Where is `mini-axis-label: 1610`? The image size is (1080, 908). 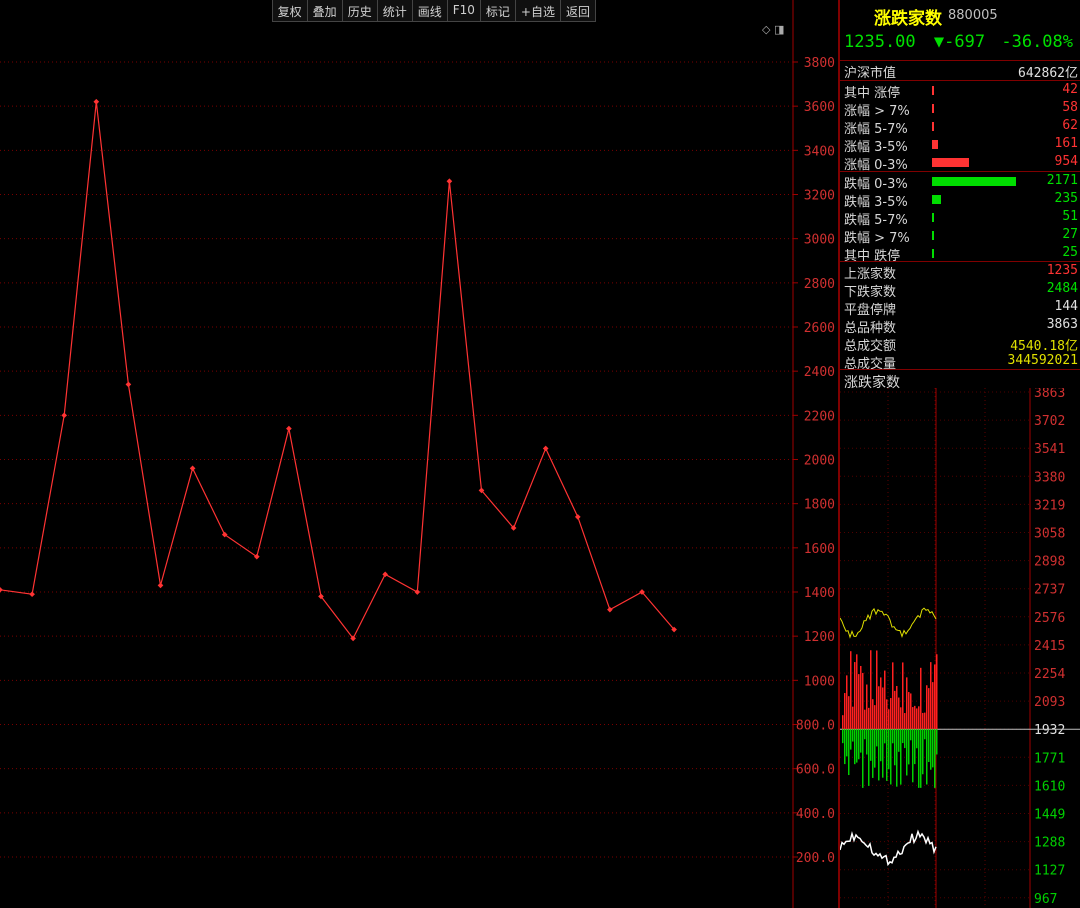
mini-axis-label: 1610 is located at coordinates (1049, 786).